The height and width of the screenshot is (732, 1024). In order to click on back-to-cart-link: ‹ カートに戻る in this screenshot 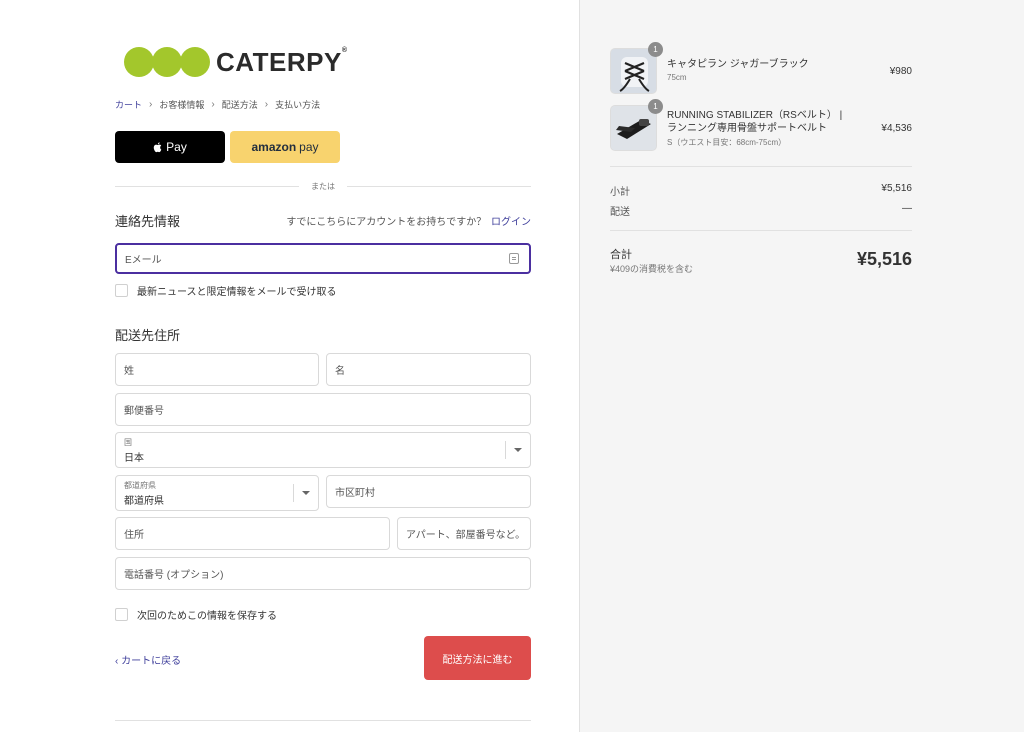, I will do `click(148, 659)`.